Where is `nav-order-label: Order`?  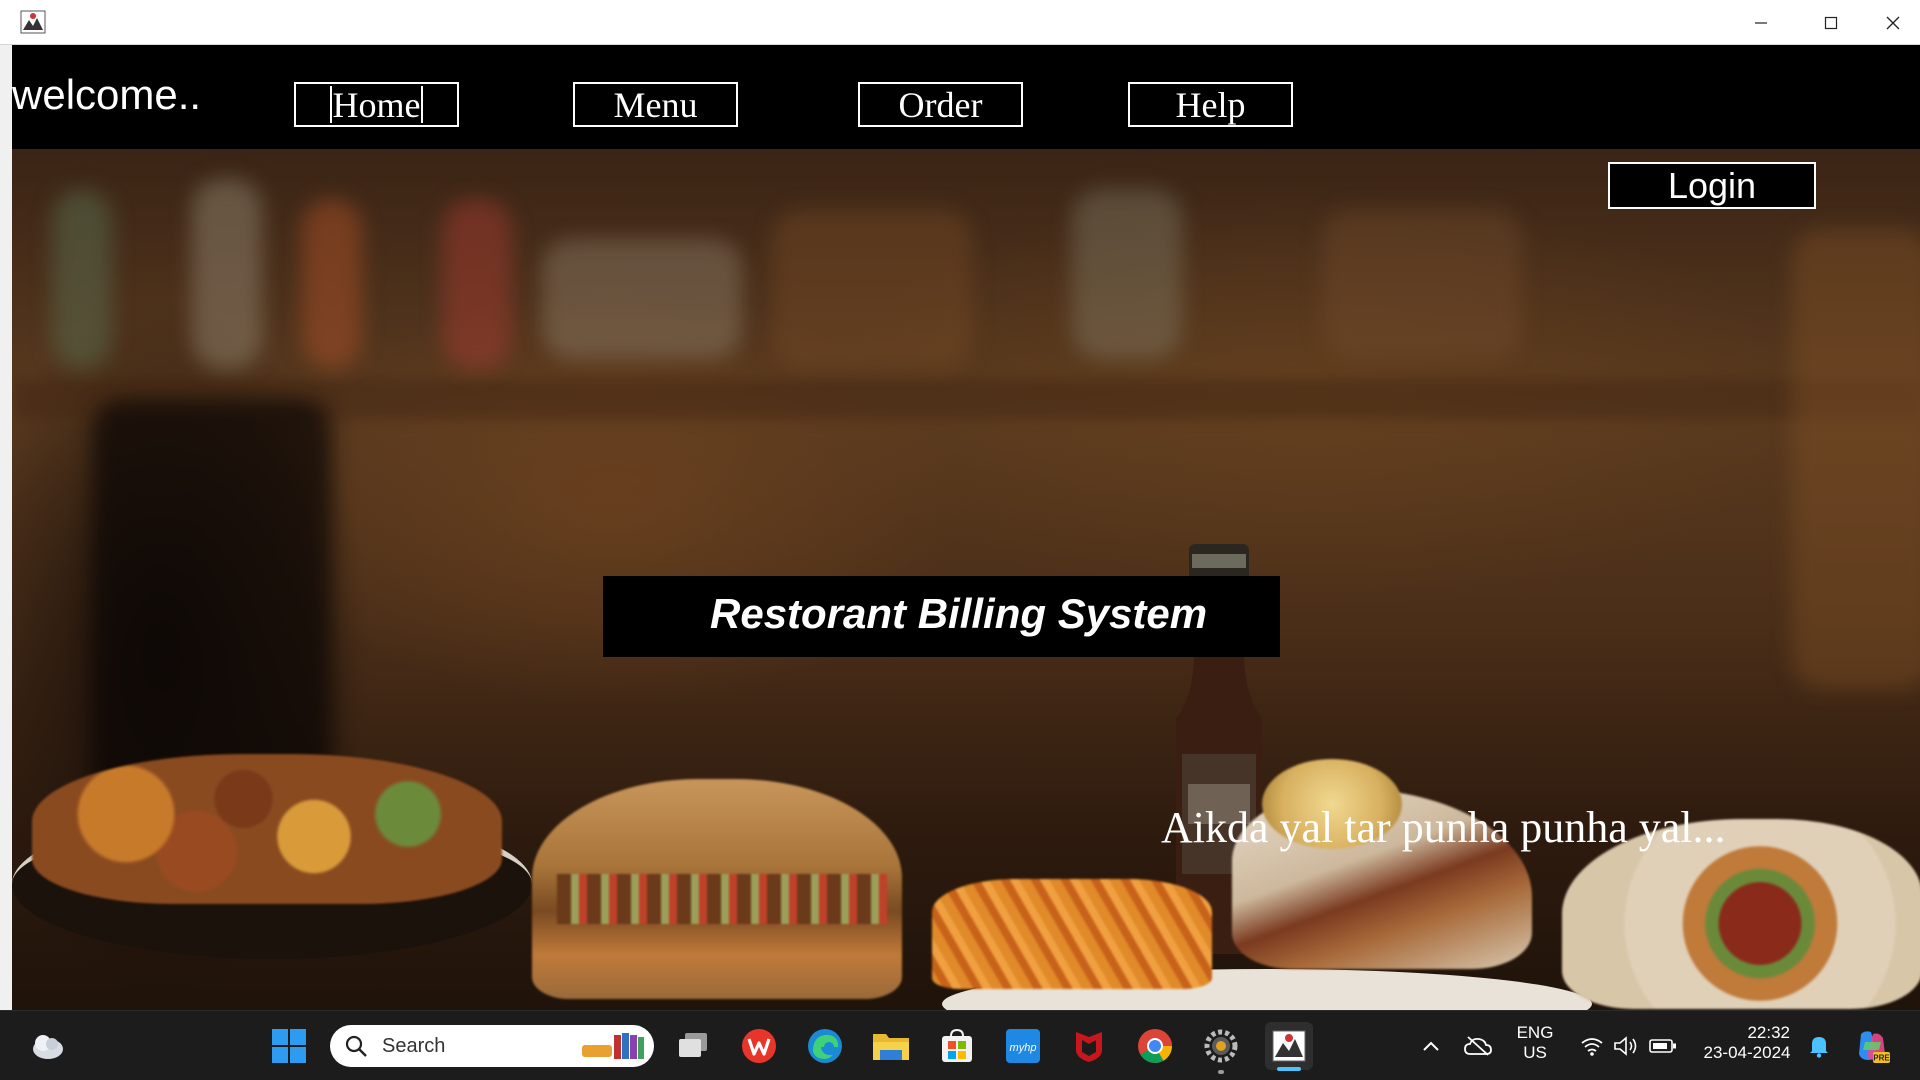 nav-order-label: Order is located at coordinates (940, 104).